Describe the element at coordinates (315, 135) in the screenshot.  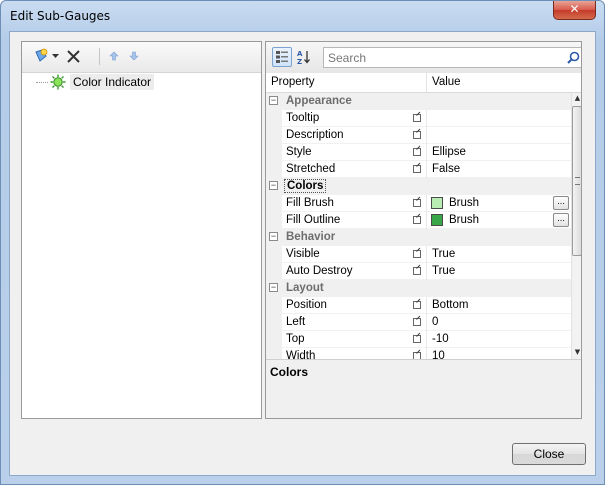
I see `property-name: Description` at that location.